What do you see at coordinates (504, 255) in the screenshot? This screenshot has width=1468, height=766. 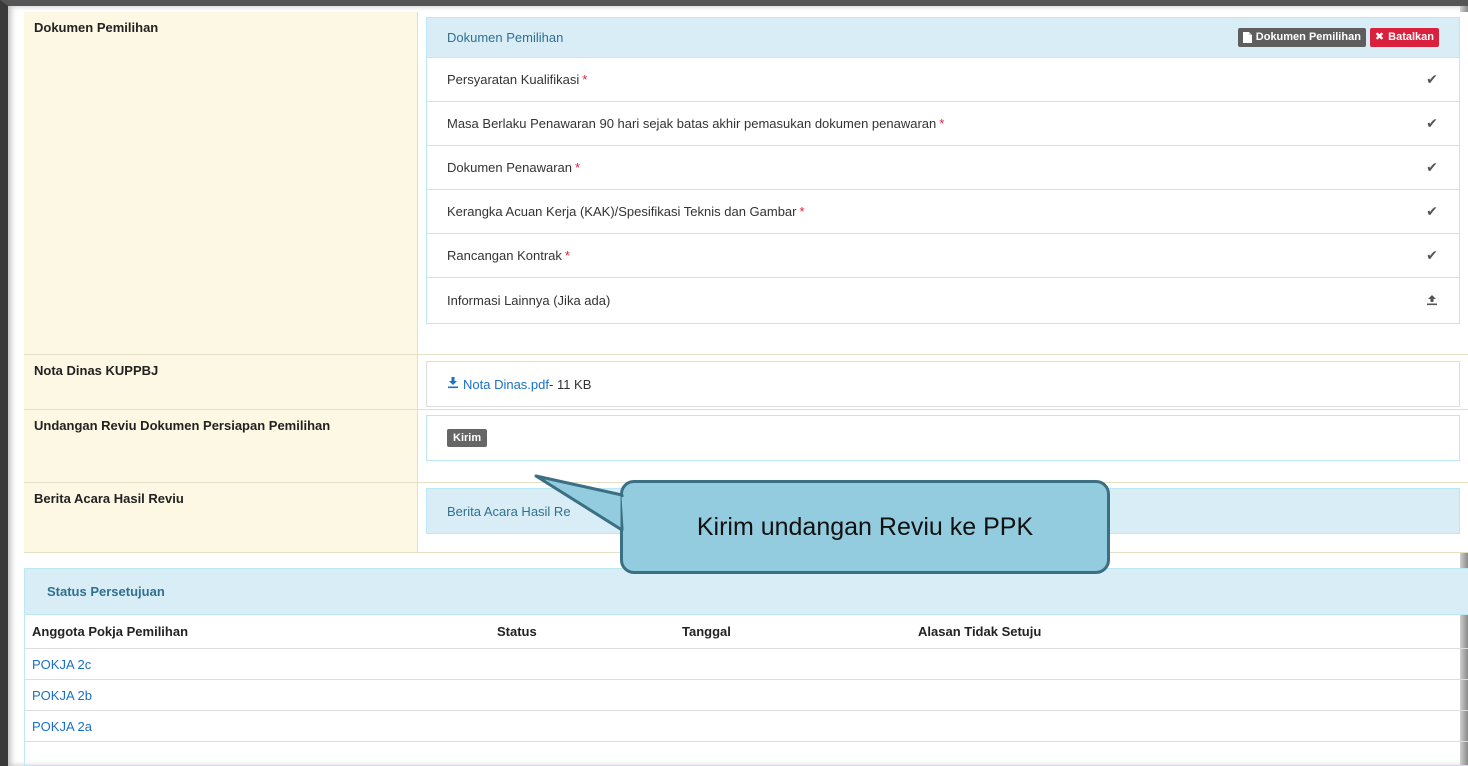 I see `dokumen-item-label: Rancangan Kontrak` at bounding box center [504, 255].